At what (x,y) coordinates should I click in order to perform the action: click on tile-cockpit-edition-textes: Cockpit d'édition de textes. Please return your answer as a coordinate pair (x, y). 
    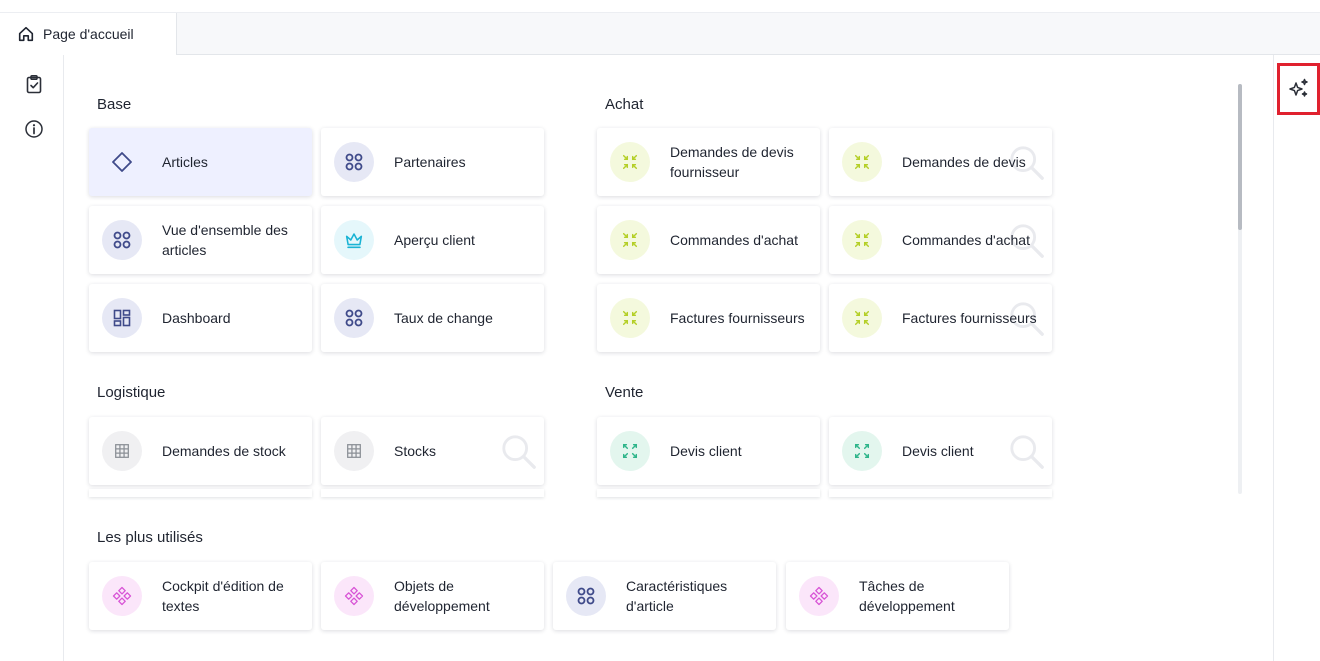
    Looking at the image, I should click on (200, 596).